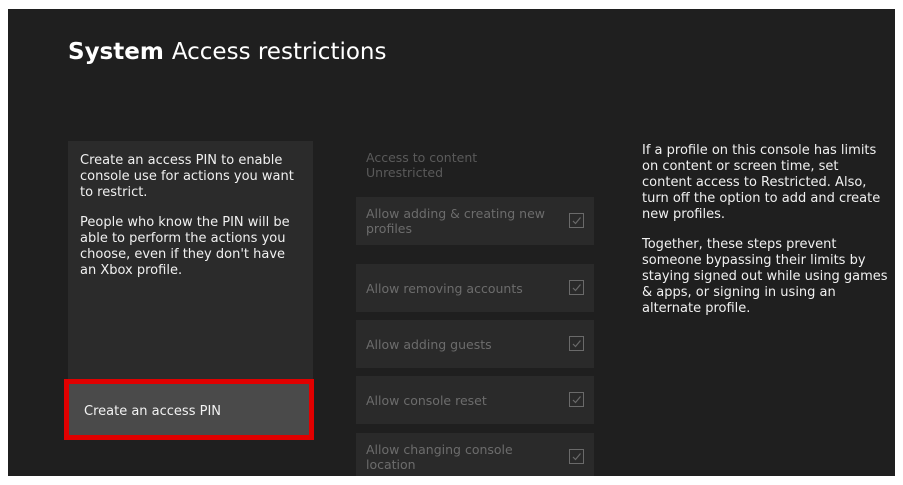 This screenshot has width=903, height=485. Describe the element at coordinates (116, 52) in the screenshot. I see `page-section-label: System` at that location.